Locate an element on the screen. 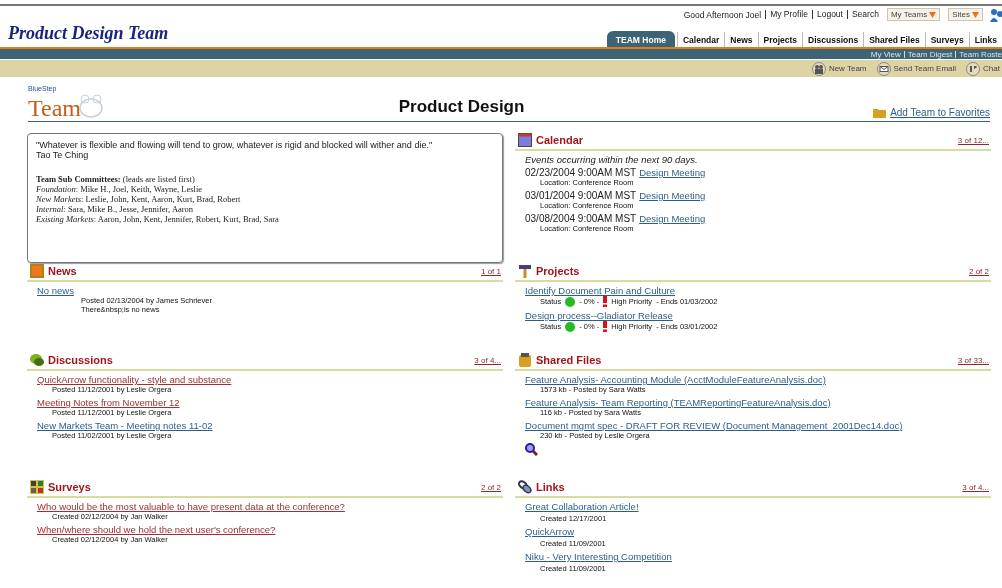  dropdown-button: My Teams is located at coordinates (913, 14).